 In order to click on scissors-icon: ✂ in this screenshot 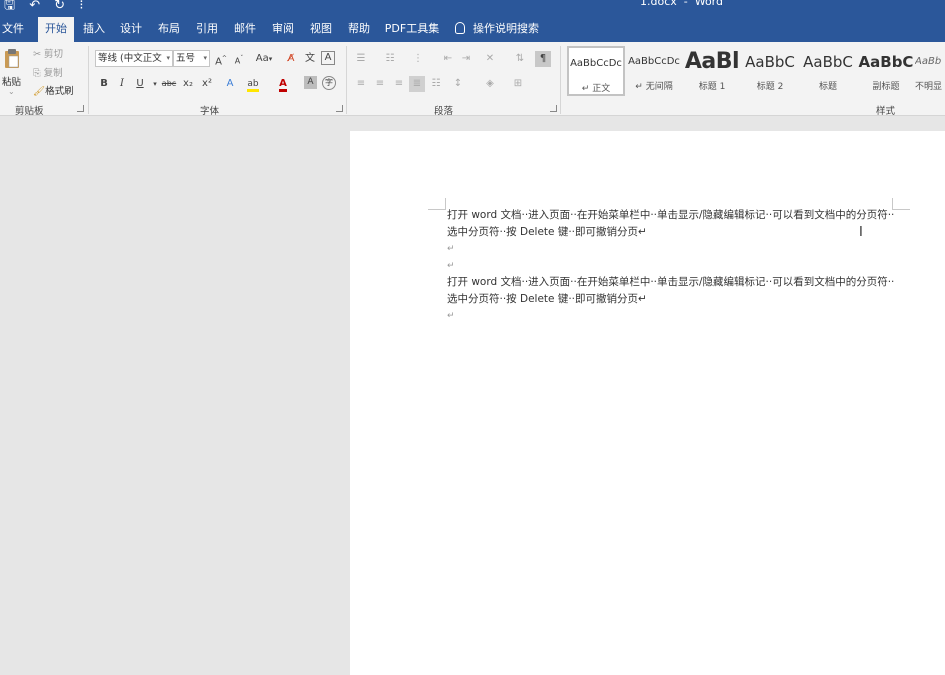, I will do `click(38, 54)`.